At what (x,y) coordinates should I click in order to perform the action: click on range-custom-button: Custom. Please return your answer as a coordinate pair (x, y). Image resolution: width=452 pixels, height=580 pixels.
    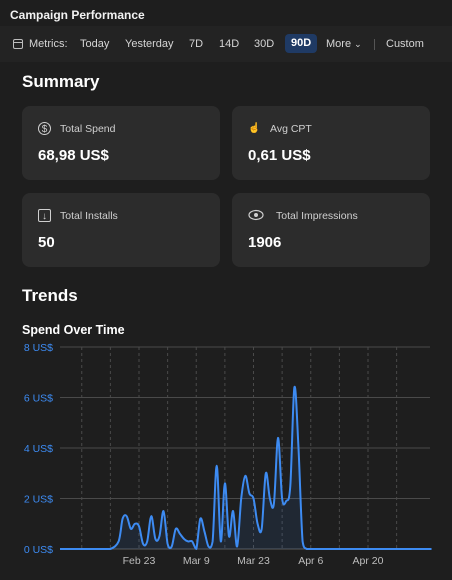
    Looking at the image, I should click on (405, 44).